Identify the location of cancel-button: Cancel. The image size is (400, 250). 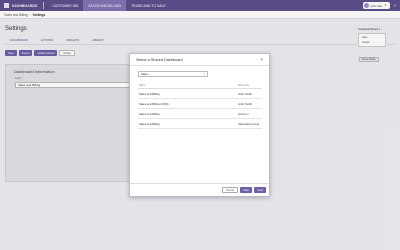
(230, 190).